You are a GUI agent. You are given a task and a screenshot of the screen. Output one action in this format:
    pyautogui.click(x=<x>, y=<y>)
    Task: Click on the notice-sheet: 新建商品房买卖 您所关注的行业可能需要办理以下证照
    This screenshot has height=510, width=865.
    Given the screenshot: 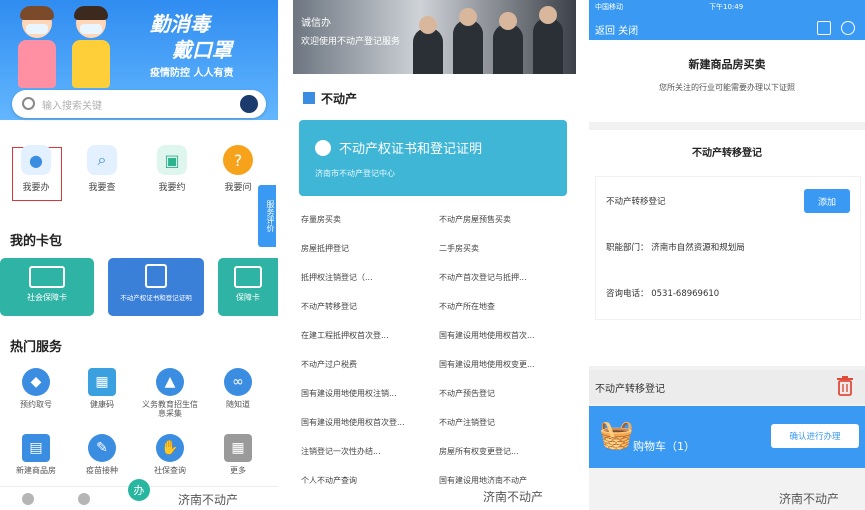 What is the action you would take?
    pyautogui.click(x=727, y=81)
    